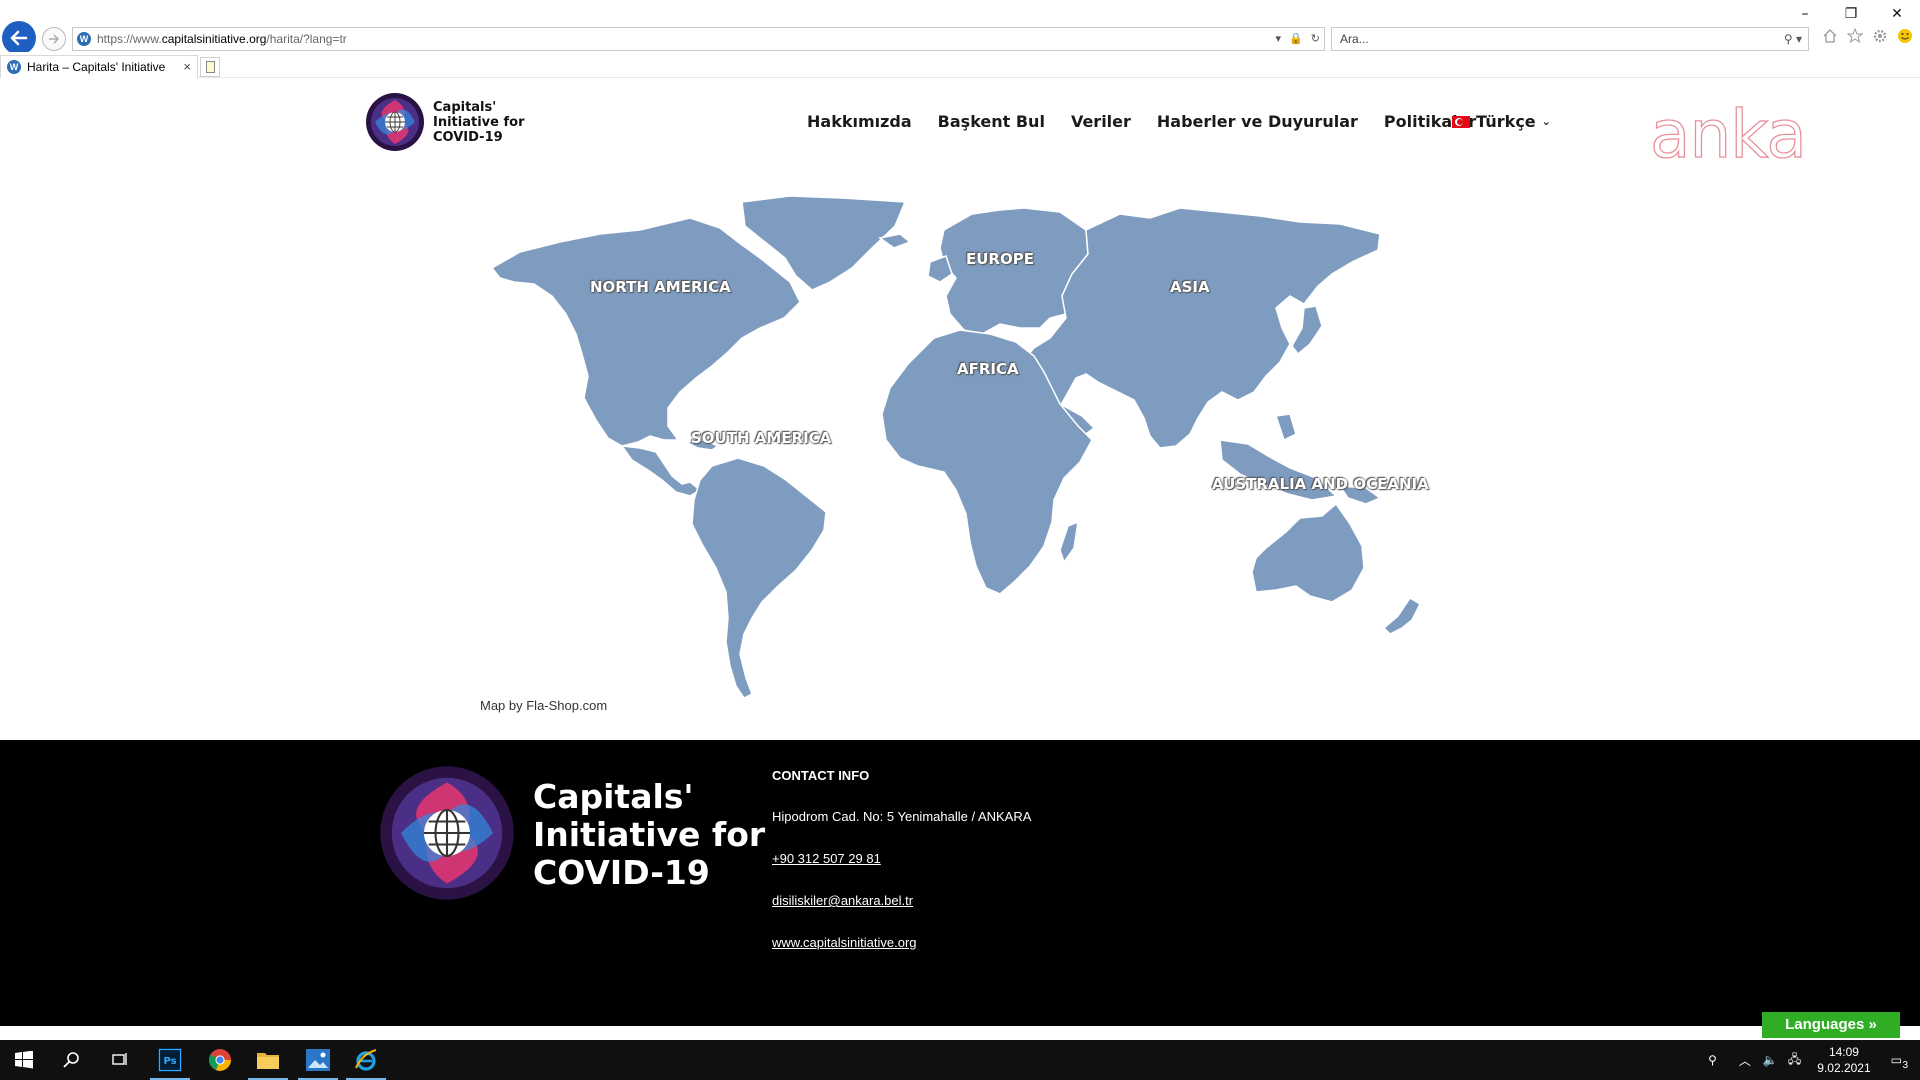 This screenshot has width=1920, height=1080. Describe the element at coordinates (759, 578) in the screenshot. I see `region-south-america` at that location.